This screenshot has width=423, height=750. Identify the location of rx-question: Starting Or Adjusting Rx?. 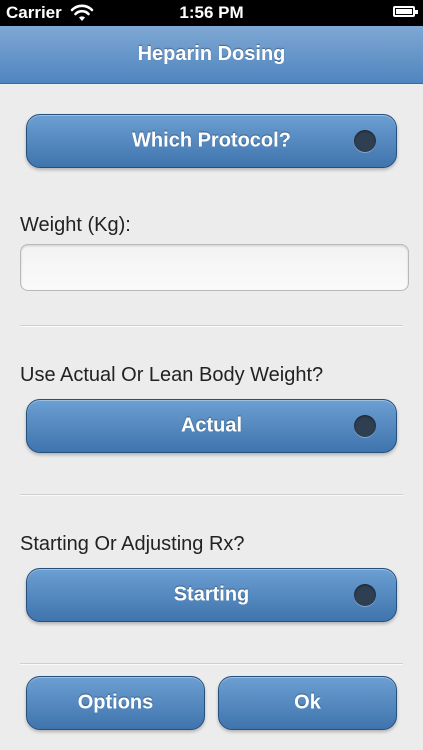
(132, 544).